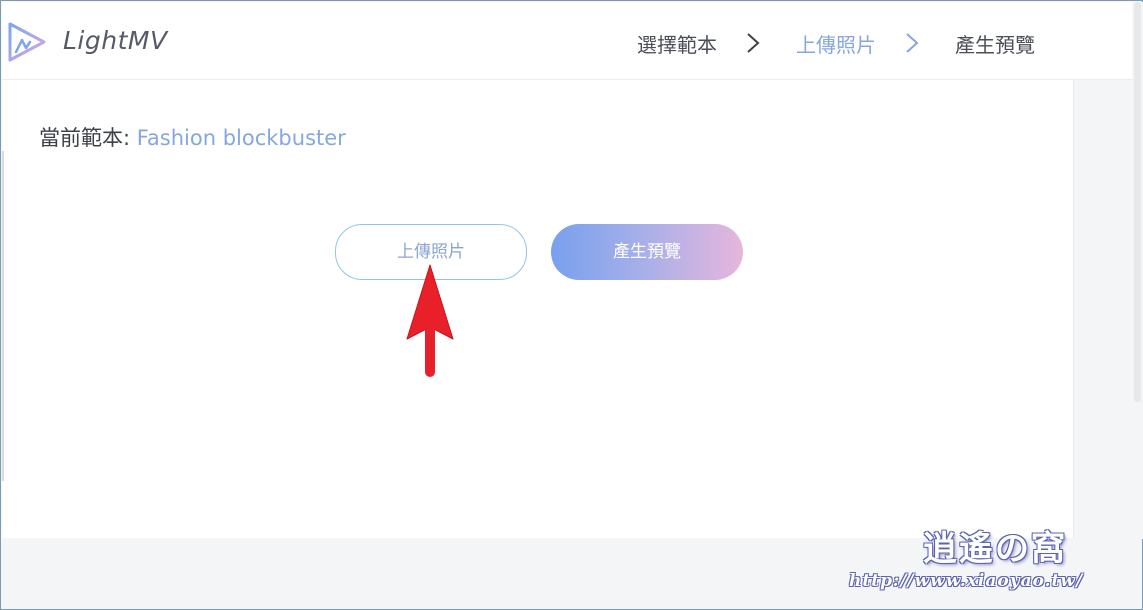 The height and width of the screenshot is (610, 1143). I want to click on current-template: 當前範本: Fashion blockbuster, so click(192, 137).